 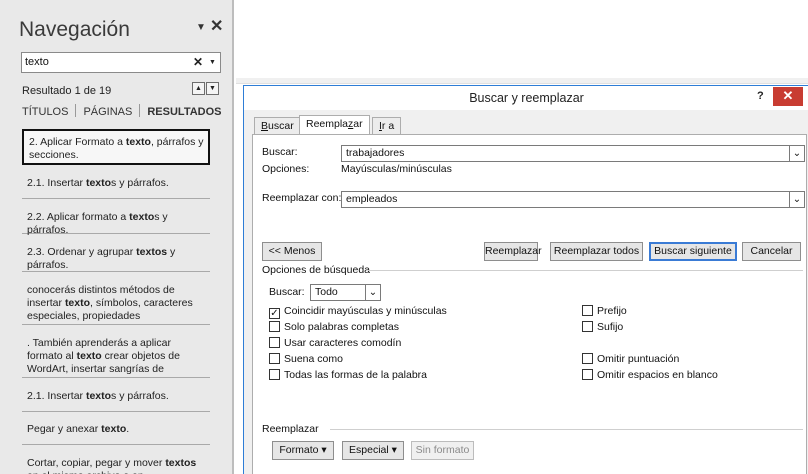 What do you see at coordinates (375, 153) in the screenshot?
I see `find-value: trabajadores` at bounding box center [375, 153].